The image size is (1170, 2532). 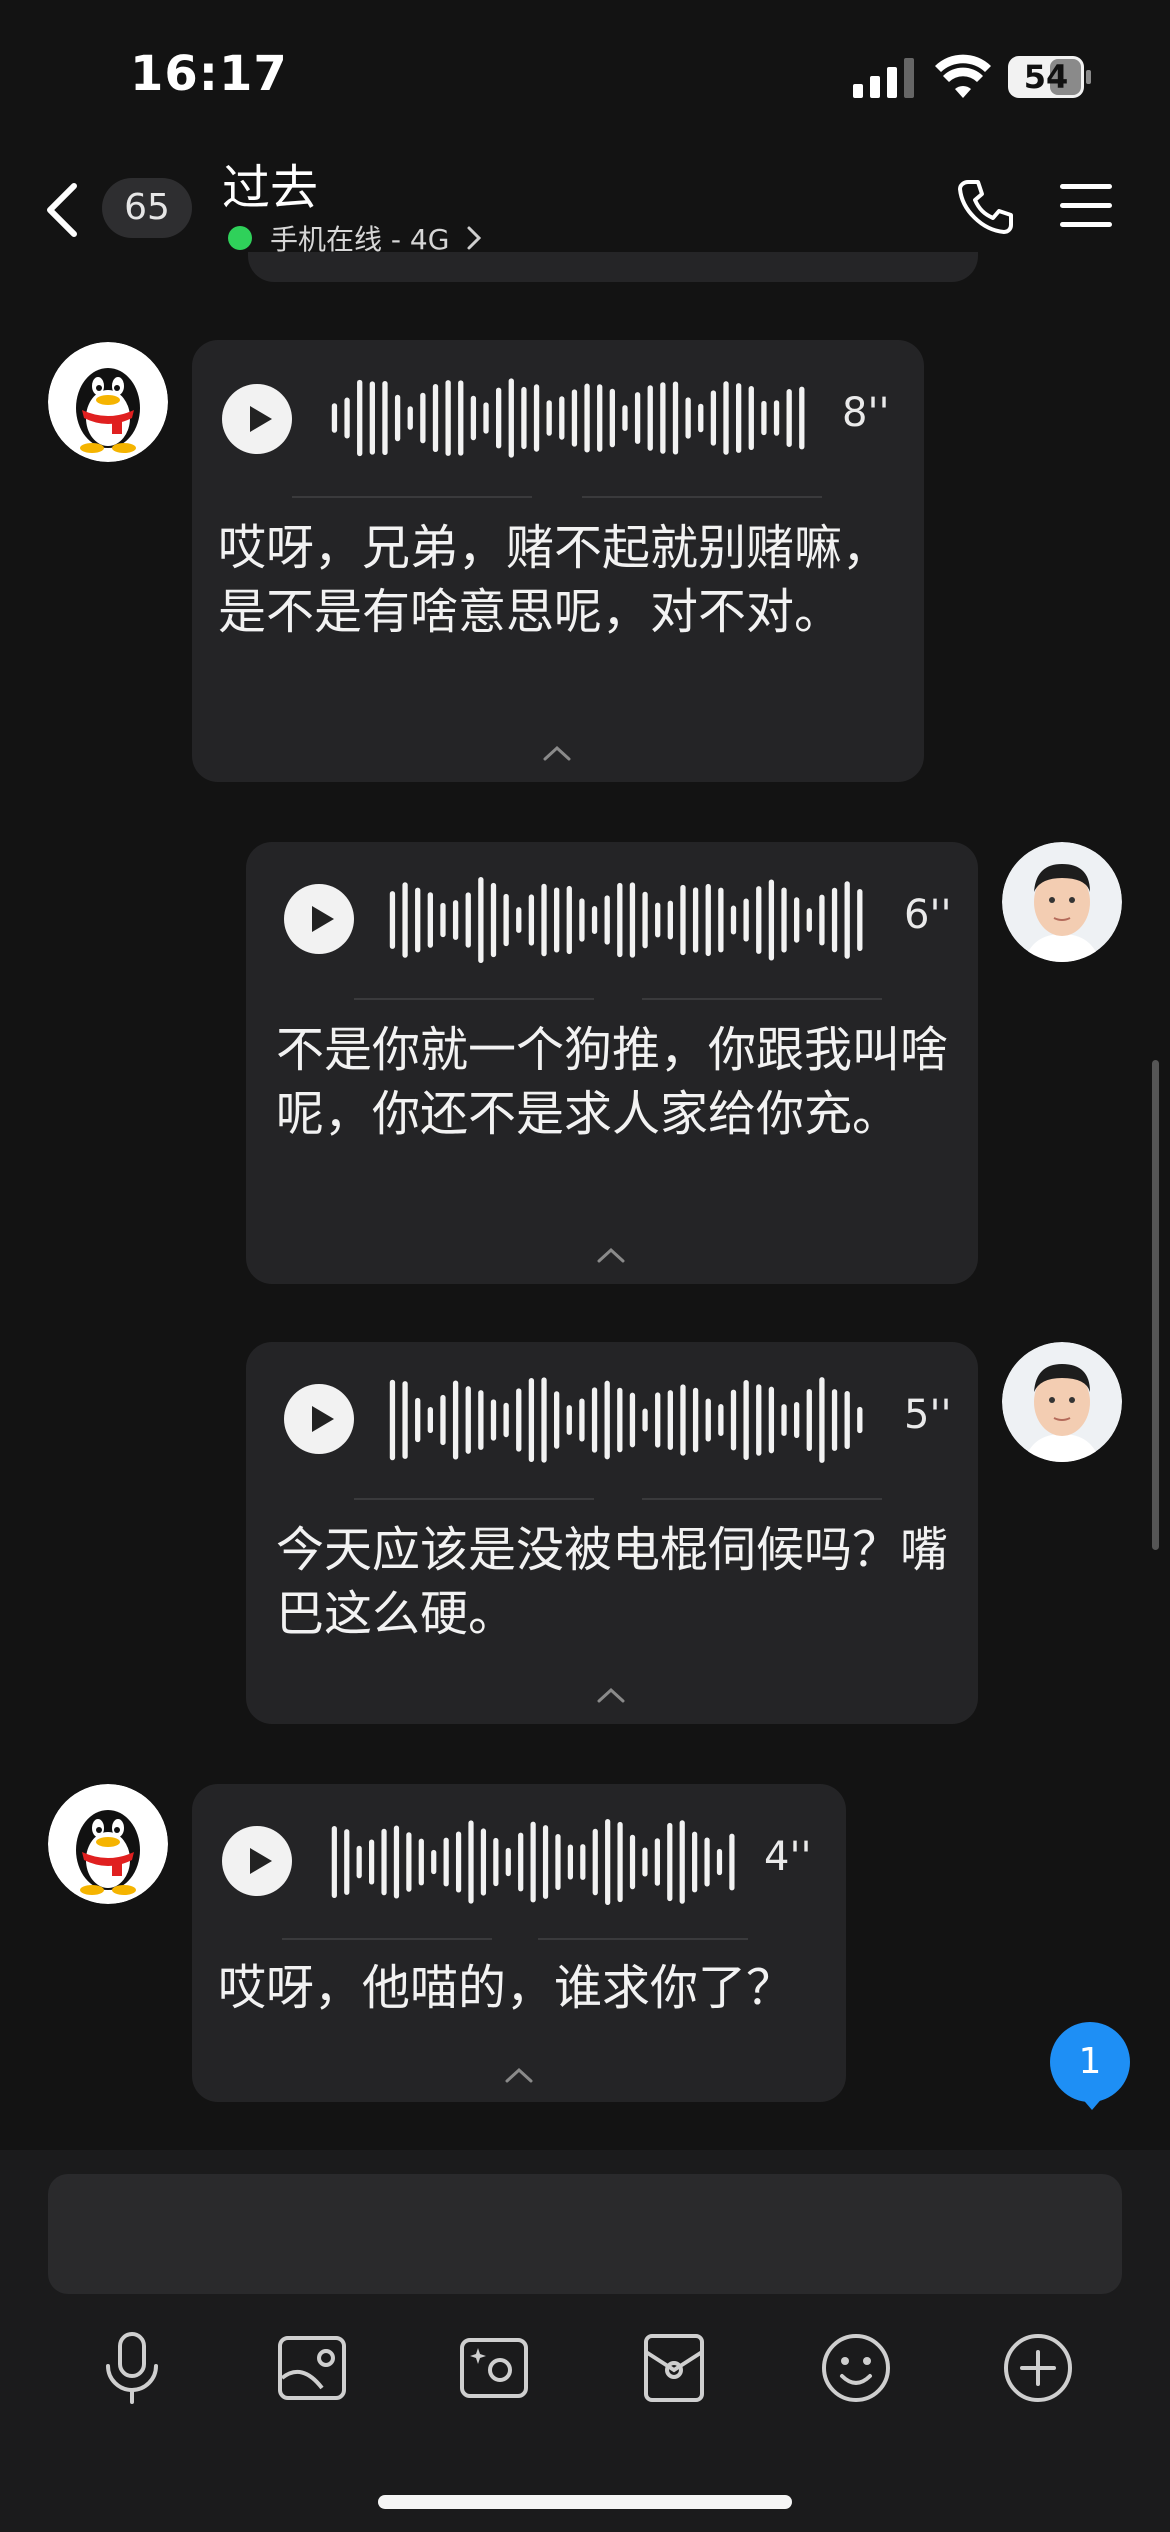 I want to click on red-packet-icon, so click(x=674, y=2368).